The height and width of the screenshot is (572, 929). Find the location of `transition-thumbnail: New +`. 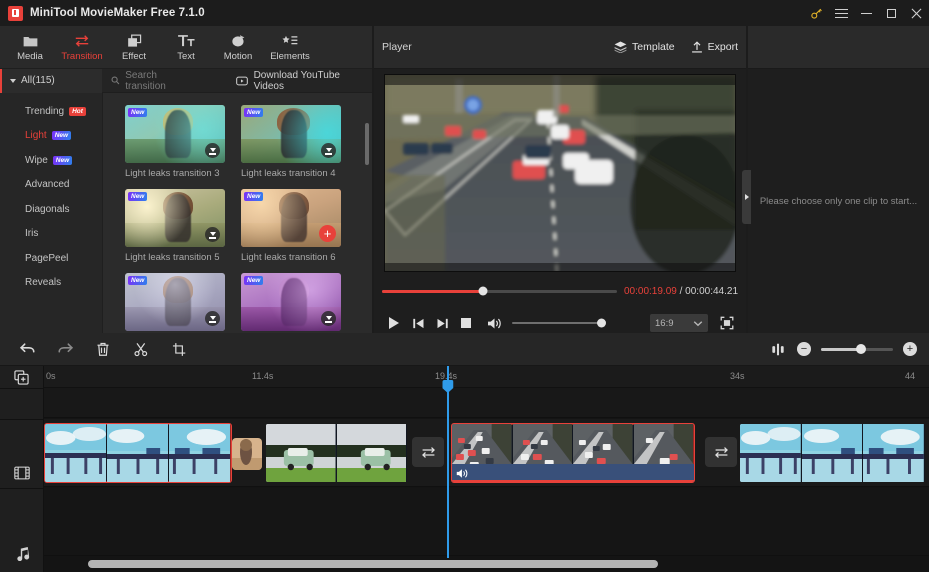

transition-thumbnail: New + is located at coordinates (291, 218).